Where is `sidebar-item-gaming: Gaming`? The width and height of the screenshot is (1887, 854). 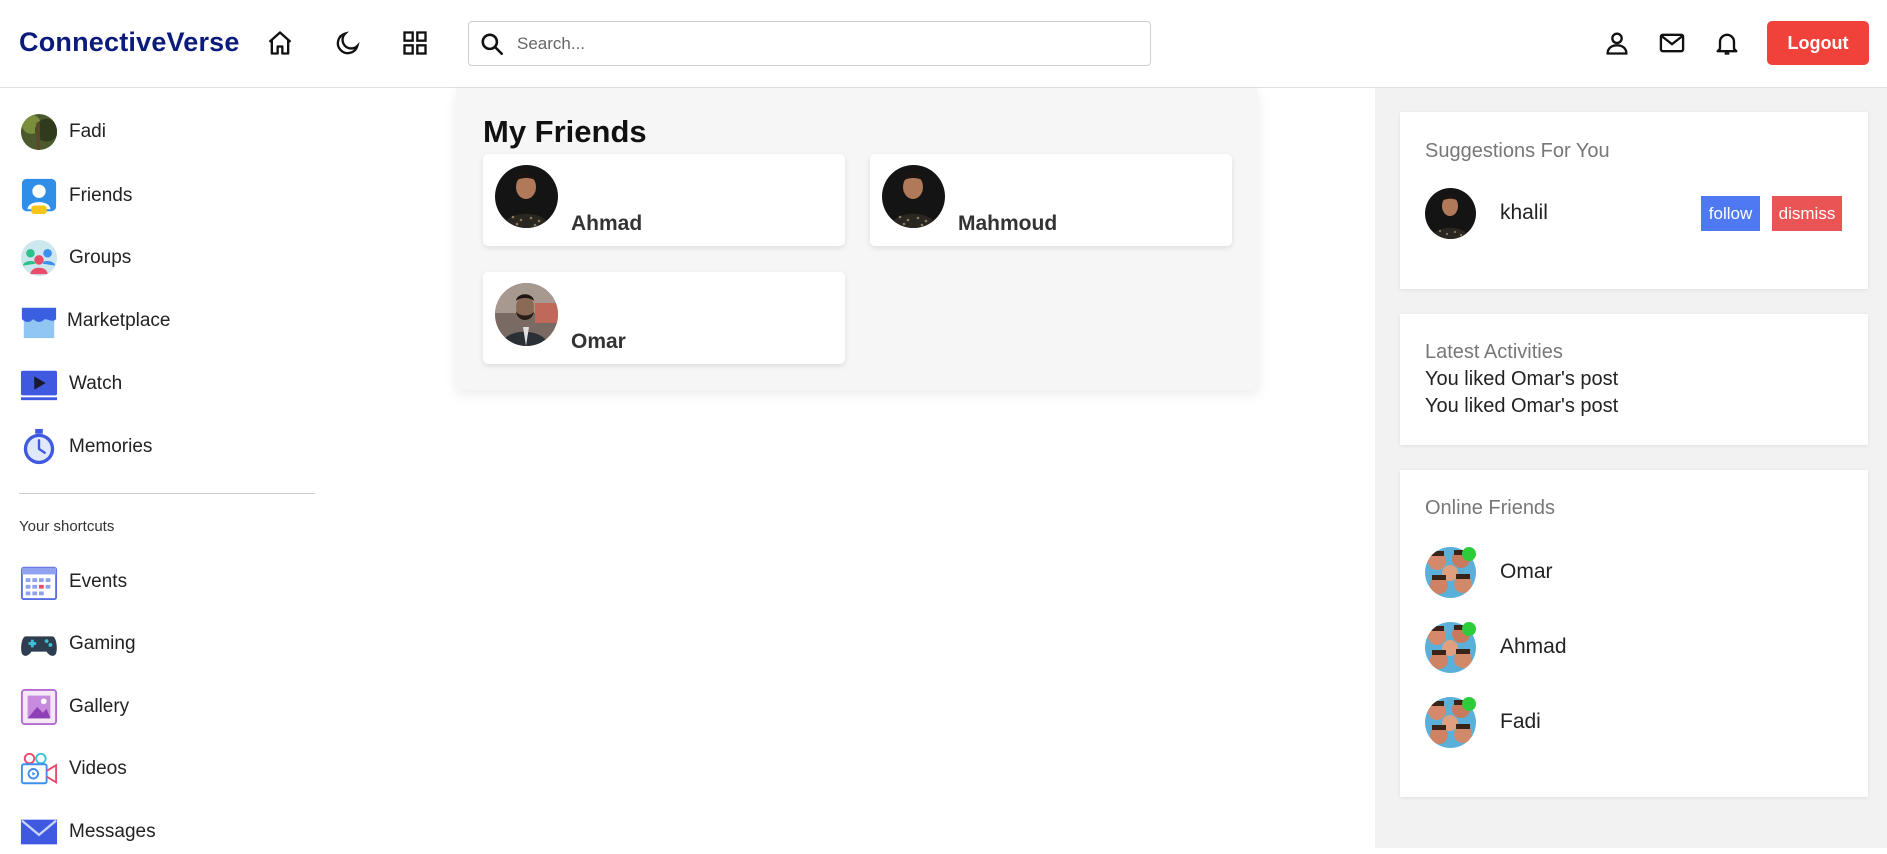
sidebar-item-gaming: Gaming is located at coordinates (77, 644).